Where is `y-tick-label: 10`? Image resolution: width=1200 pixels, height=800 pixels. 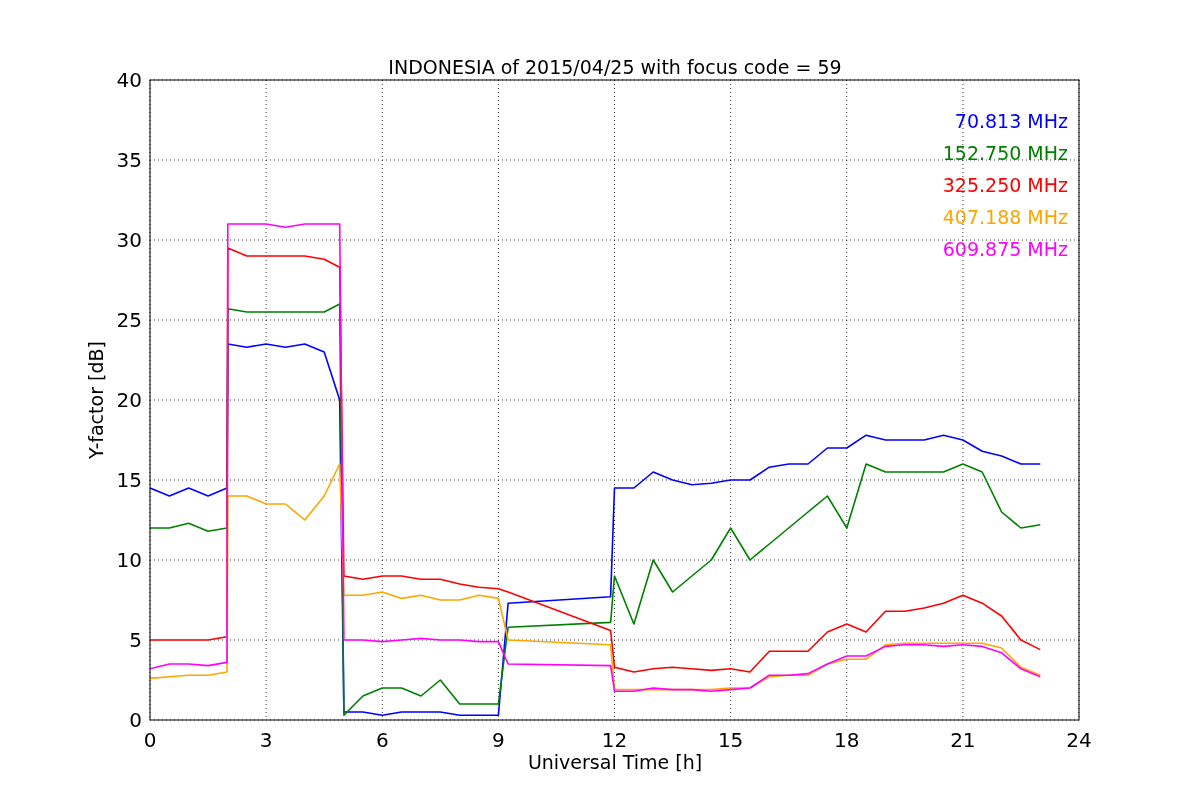 y-tick-label: 10 is located at coordinates (129, 560).